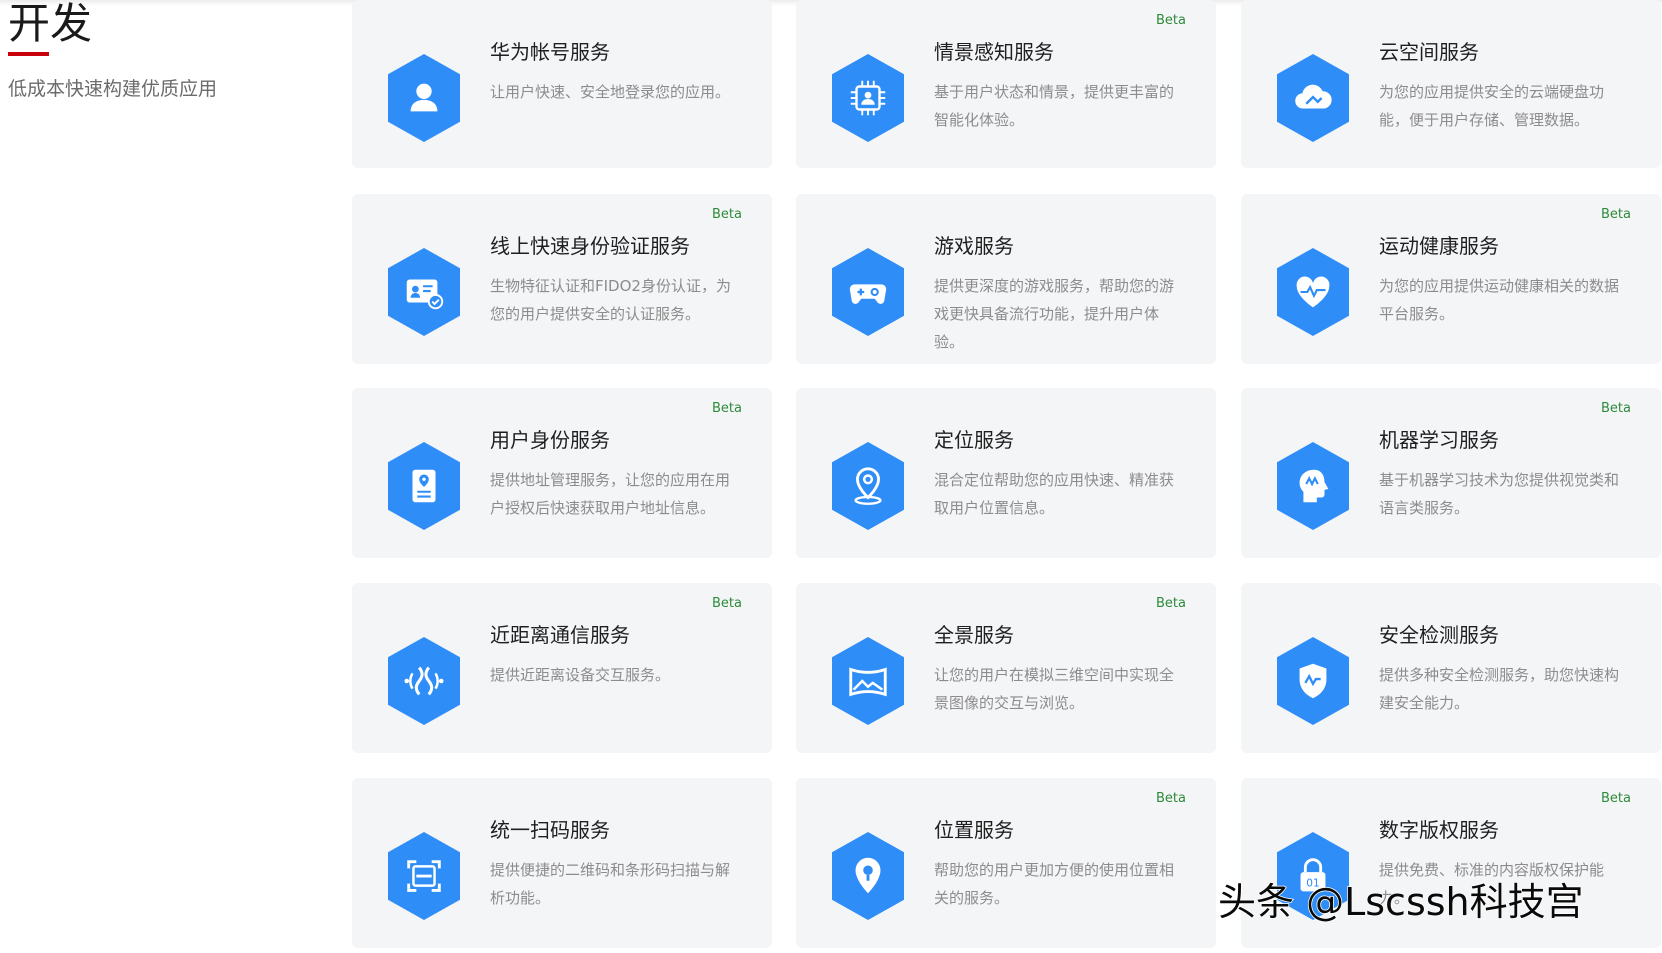 The height and width of the screenshot is (953, 1662). Describe the element at coordinates (868, 486) in the screenshot. I see `location-pin-icon` at that location.